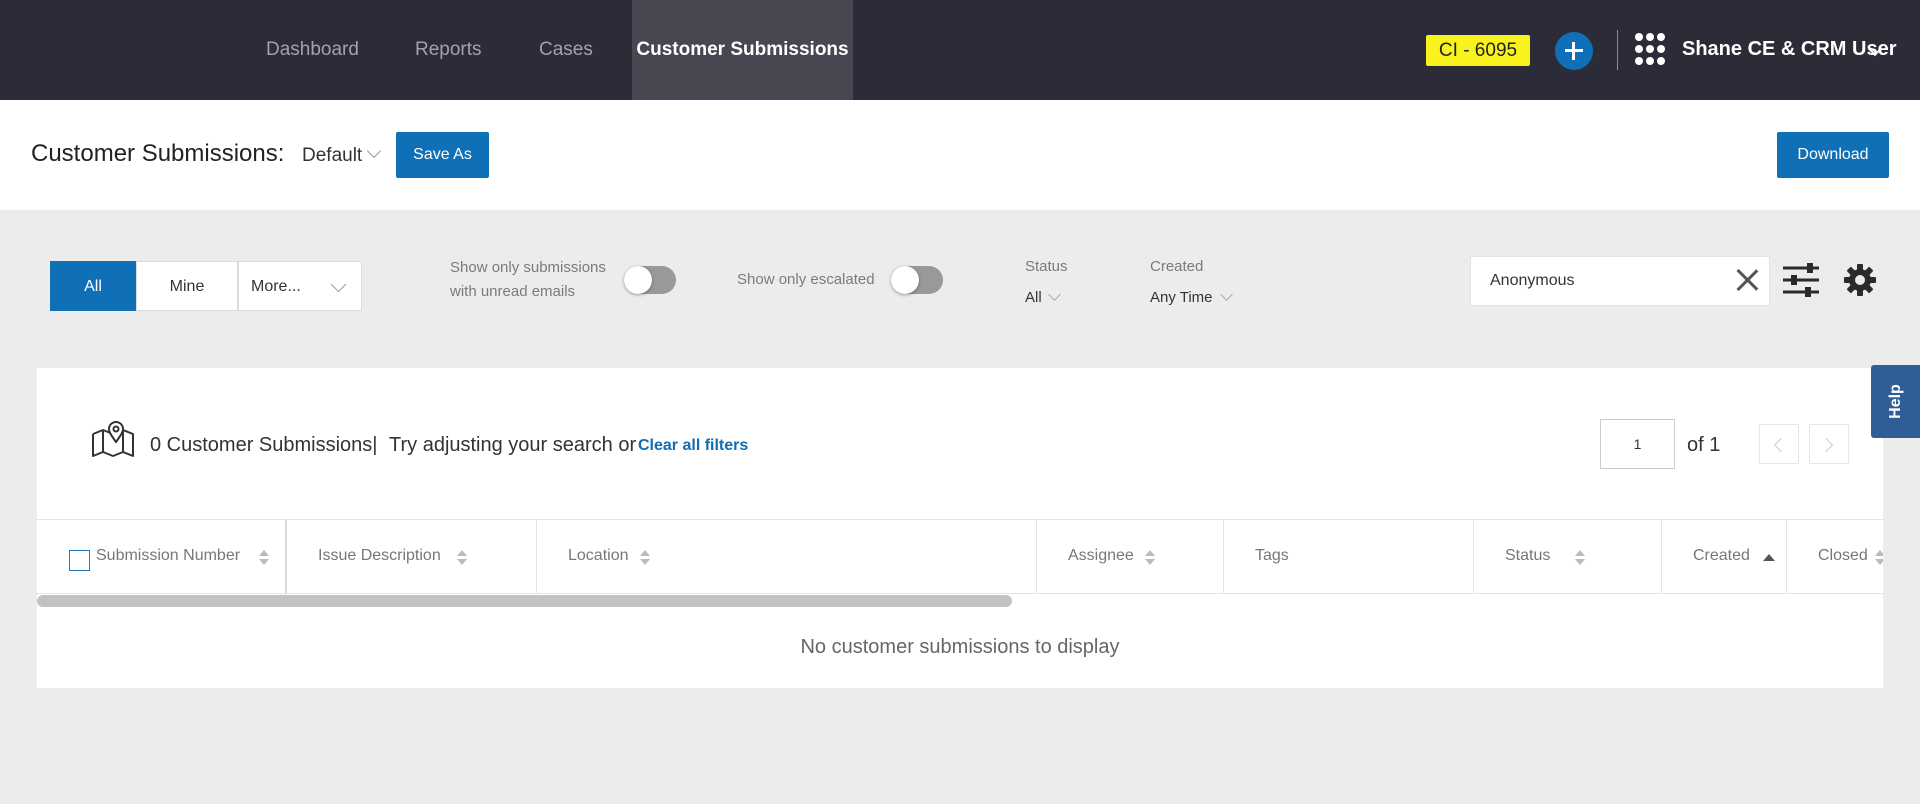  I want to click on next-page-button, so click(1829, 444).